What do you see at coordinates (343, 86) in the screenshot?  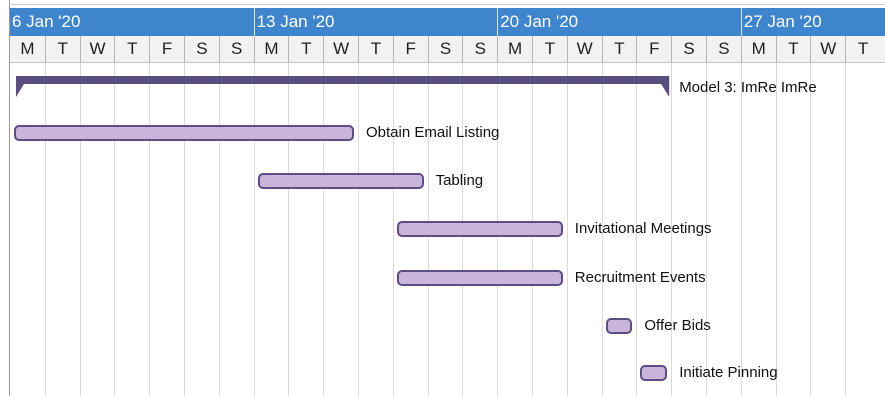 I see `summary-bar-caps` at bounding box center [343, 86].